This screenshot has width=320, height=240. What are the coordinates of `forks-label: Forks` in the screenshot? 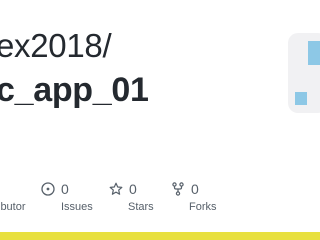 It's located at (203, 207).